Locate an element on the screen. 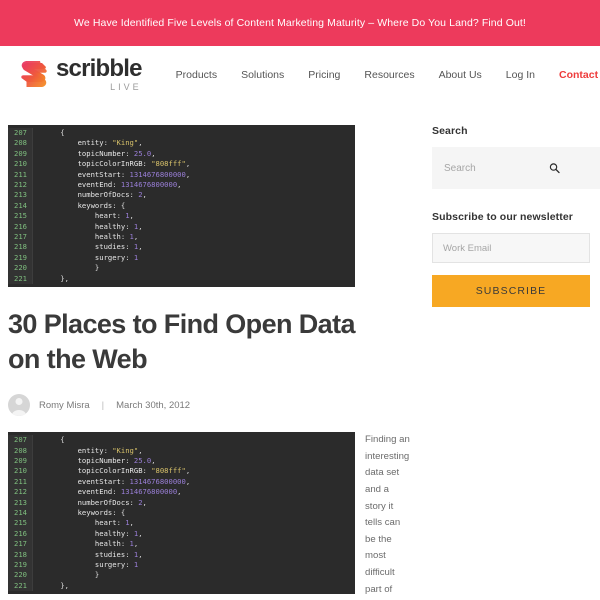 The width and height of the screenshot is (600, 600). brand-logo: scribble LIVE is located at coordinates (81, 74).